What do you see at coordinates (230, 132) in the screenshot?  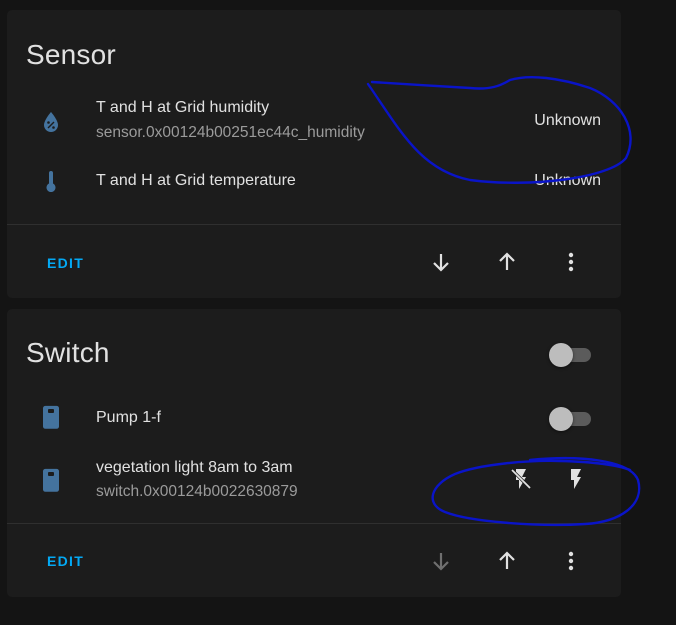 I see `entity-id: sensor.0x00124b00251ec44c_humidity` at bounding box center [230, 132].